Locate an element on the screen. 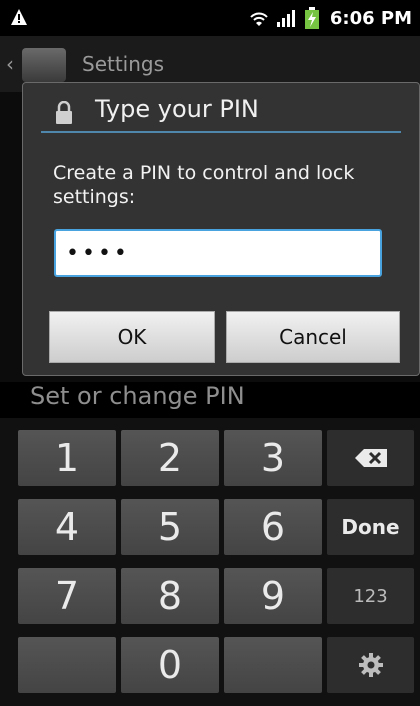 Image resolution: width=420 pixels, height=706 pixels. key-blank-right is located at coordinates (273, 665).